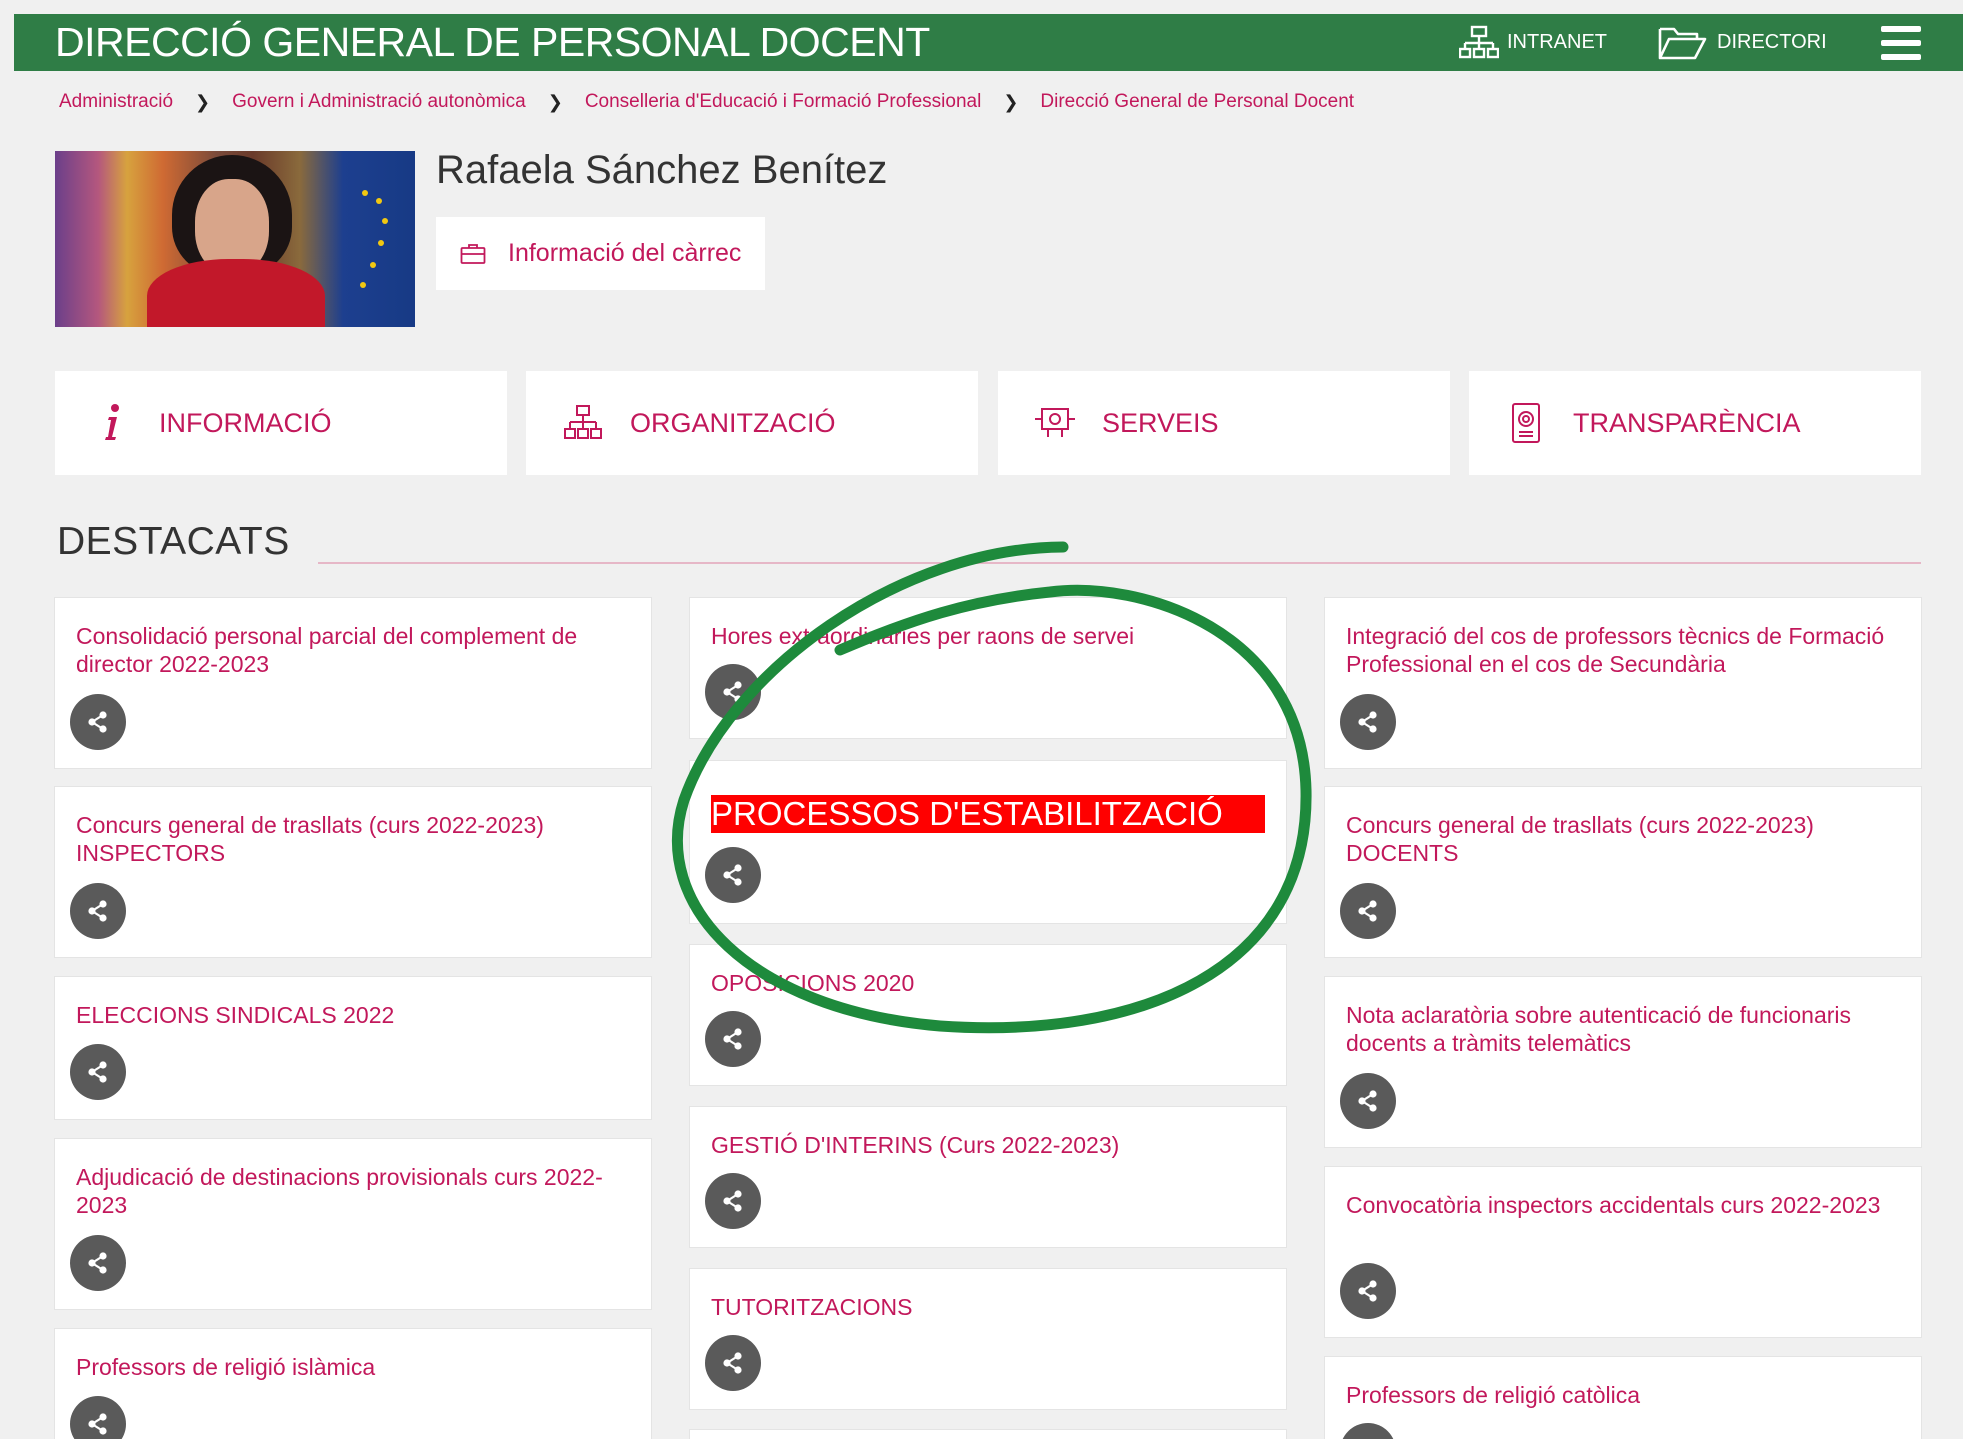 Image resolution: width=1963 pixels, height=1439 pixels. Describe the element at coordinates (353, 1048) in the screenshot. I see `highlight-card: ELECCIONS SINDICALS 2022` at that location.